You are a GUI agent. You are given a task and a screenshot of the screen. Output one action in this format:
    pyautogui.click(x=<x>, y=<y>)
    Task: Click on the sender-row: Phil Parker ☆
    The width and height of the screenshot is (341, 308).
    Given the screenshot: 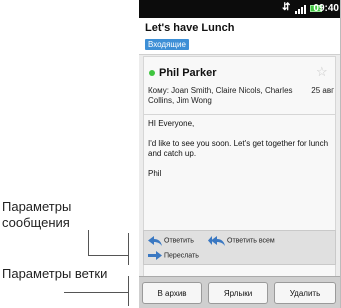 What is the action you would take?
    pyautogui.click(x=239, y=70)
    